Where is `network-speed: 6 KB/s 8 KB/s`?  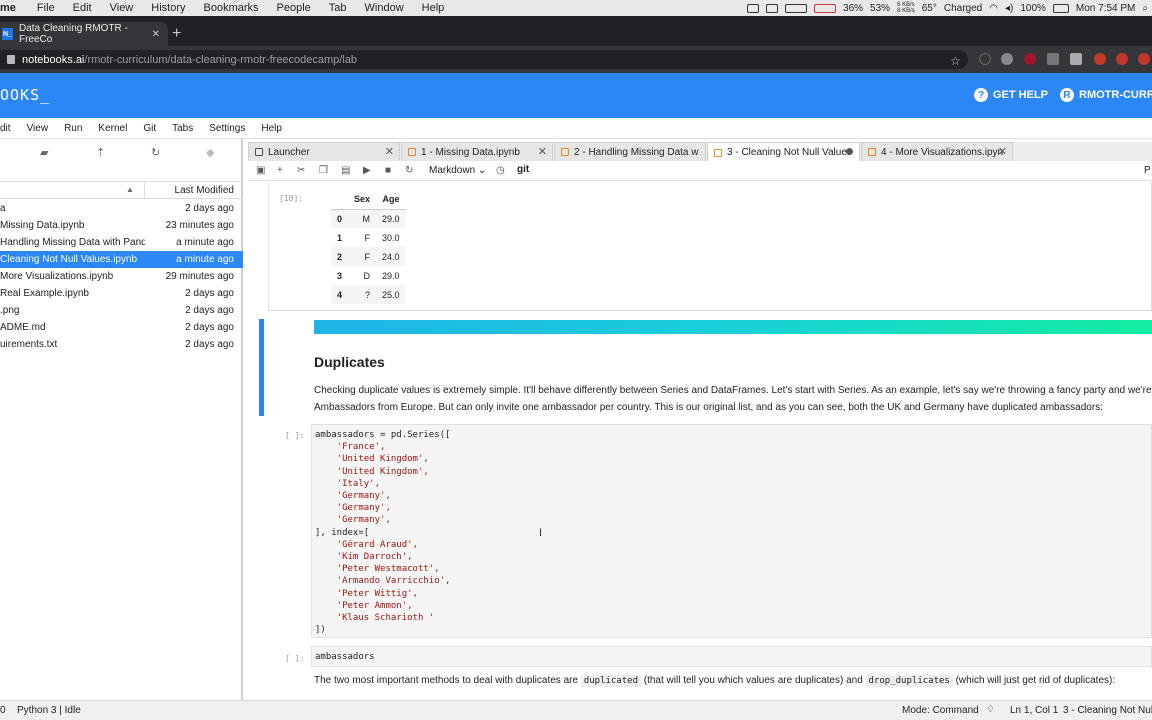 network-speed: 6 KB/s 8 KB/s is located at coordinates (906, 8).